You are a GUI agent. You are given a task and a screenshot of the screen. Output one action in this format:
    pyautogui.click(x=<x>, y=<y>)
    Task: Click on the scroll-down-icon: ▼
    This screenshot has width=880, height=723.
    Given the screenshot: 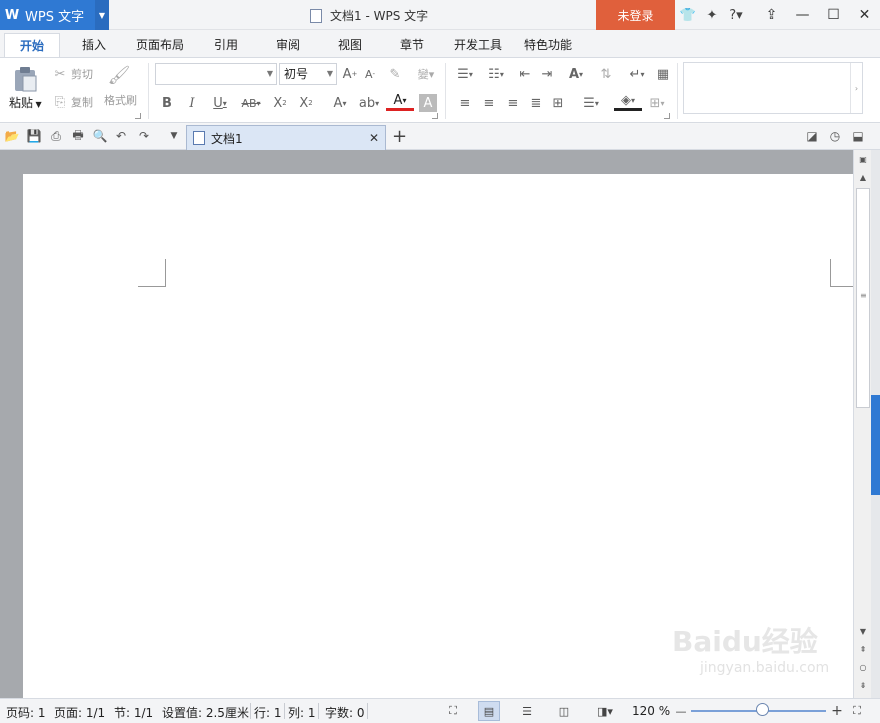 What is the action you would take?
    pyautogui.click(x=863, y=631)
    